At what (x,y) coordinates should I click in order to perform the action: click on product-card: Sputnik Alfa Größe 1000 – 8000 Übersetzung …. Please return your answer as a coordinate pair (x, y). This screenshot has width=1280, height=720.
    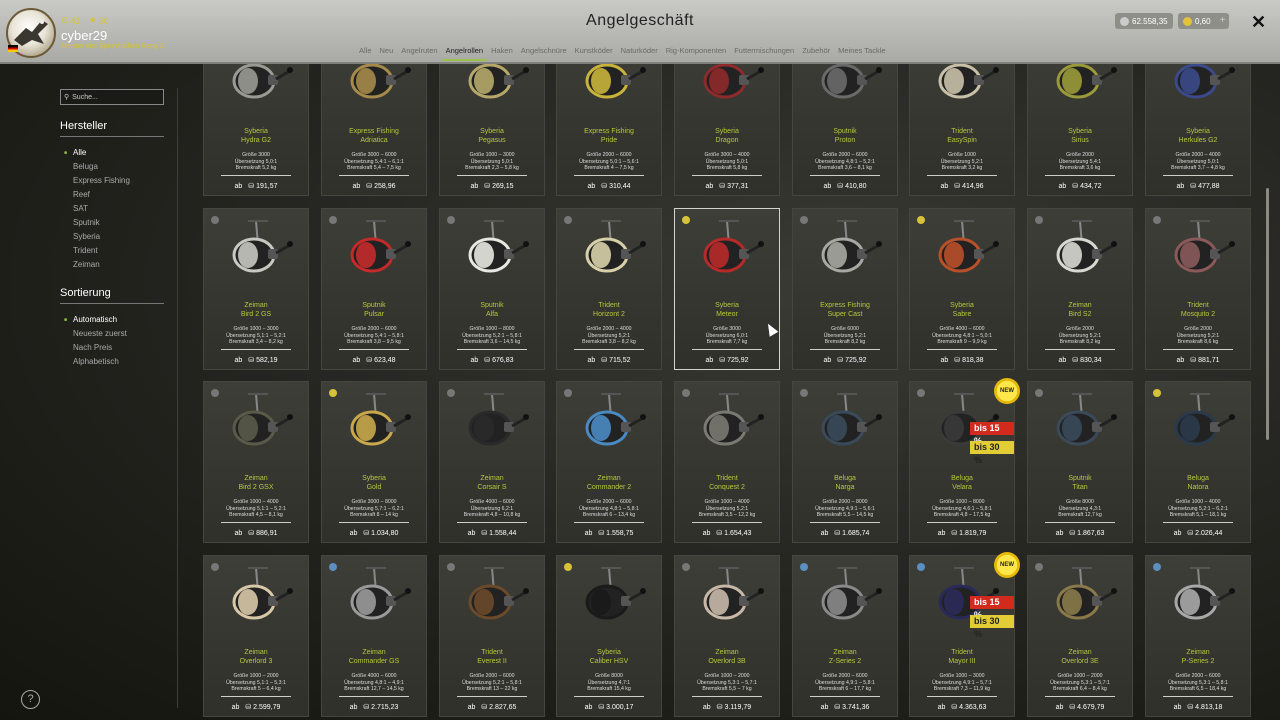
    Looking at the image, I should click on (492, 289).